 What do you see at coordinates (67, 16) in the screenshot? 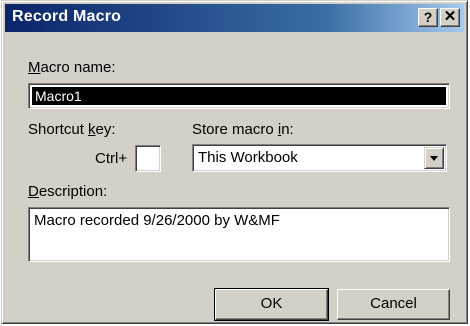
I see `window-title: Record Macro` at bounding box center [67, 16].